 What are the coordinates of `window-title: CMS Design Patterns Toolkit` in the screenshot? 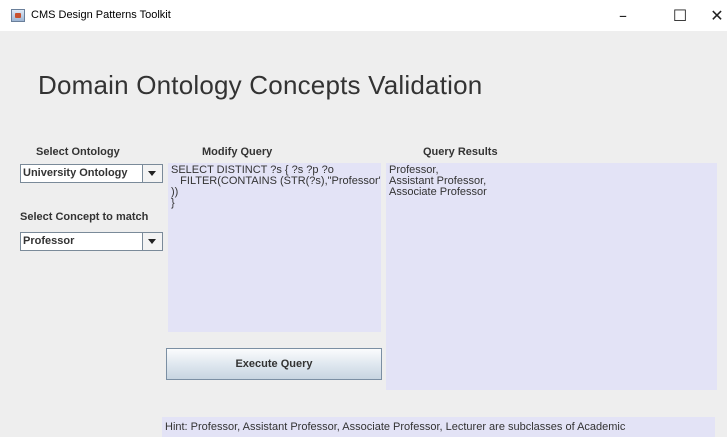 It's located at (101, 15).